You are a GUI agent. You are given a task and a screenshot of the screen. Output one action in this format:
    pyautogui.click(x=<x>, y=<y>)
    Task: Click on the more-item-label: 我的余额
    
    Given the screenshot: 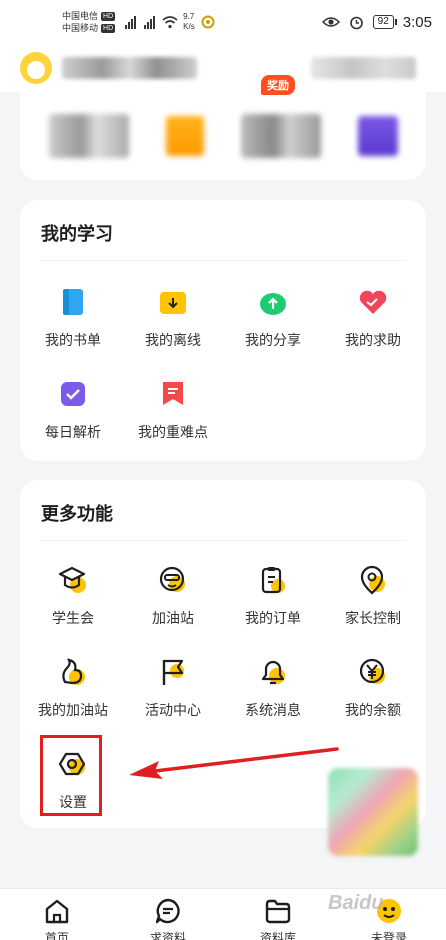 What is the action you would take?
    pyautogui.click(x=373, y=710)
    